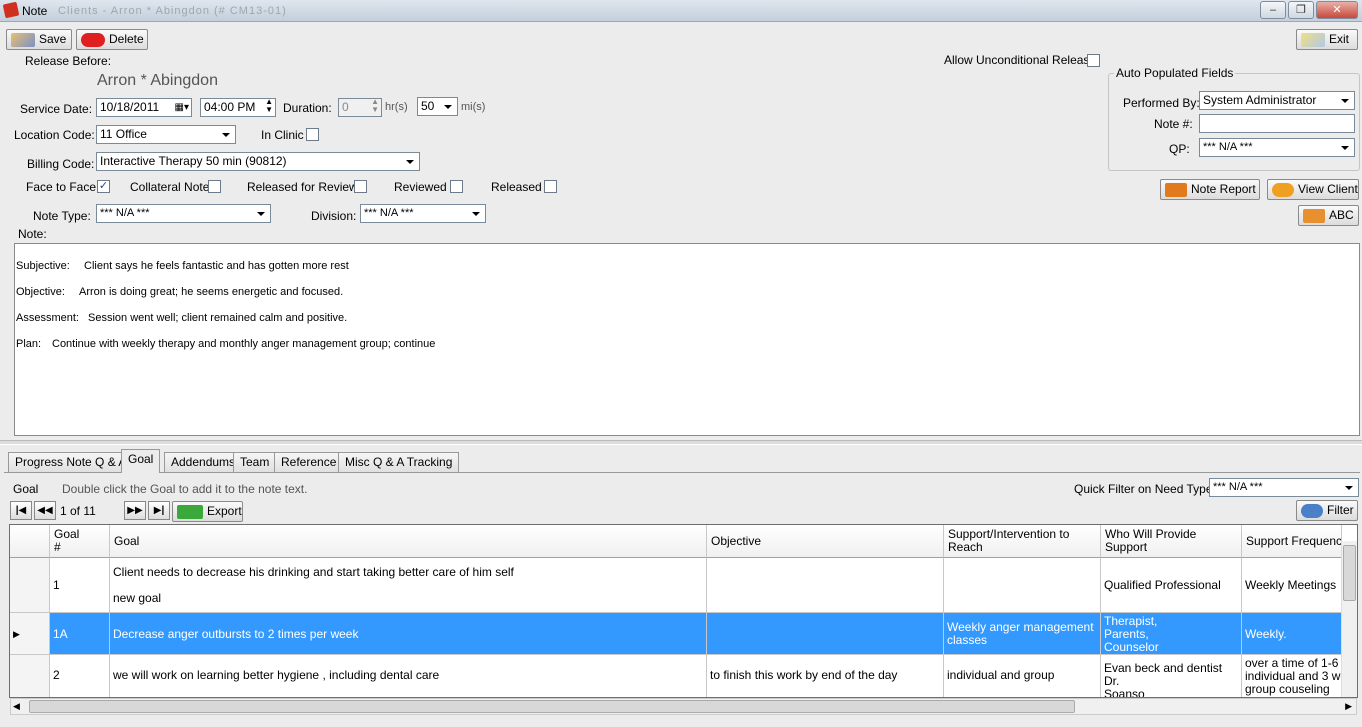  What do you see at coordinates (269, 106) in the screenshot?
I see `time-spinner-icon: ▲ ▼` at bounding box center [269, 106].